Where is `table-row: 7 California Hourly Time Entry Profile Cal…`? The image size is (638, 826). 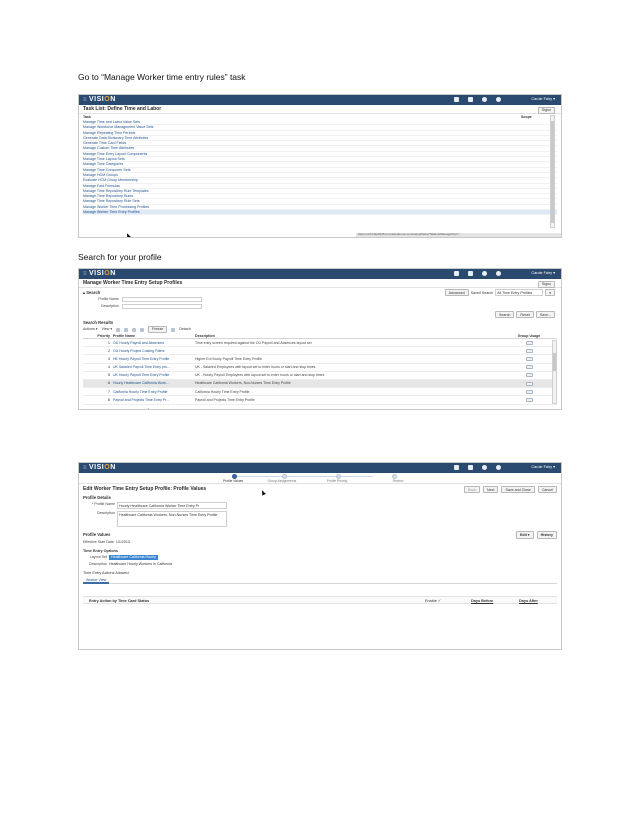 table-row: 7 California Hourly Time Entry Profile Cal… is located at coordinates (320, 392).